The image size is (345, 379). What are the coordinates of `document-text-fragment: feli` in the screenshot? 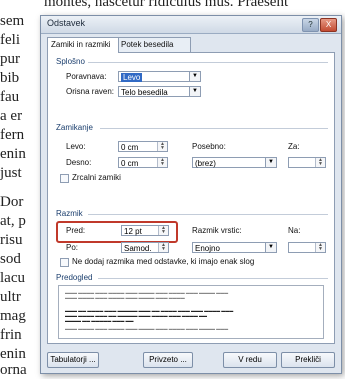 It's located at (10, 40).